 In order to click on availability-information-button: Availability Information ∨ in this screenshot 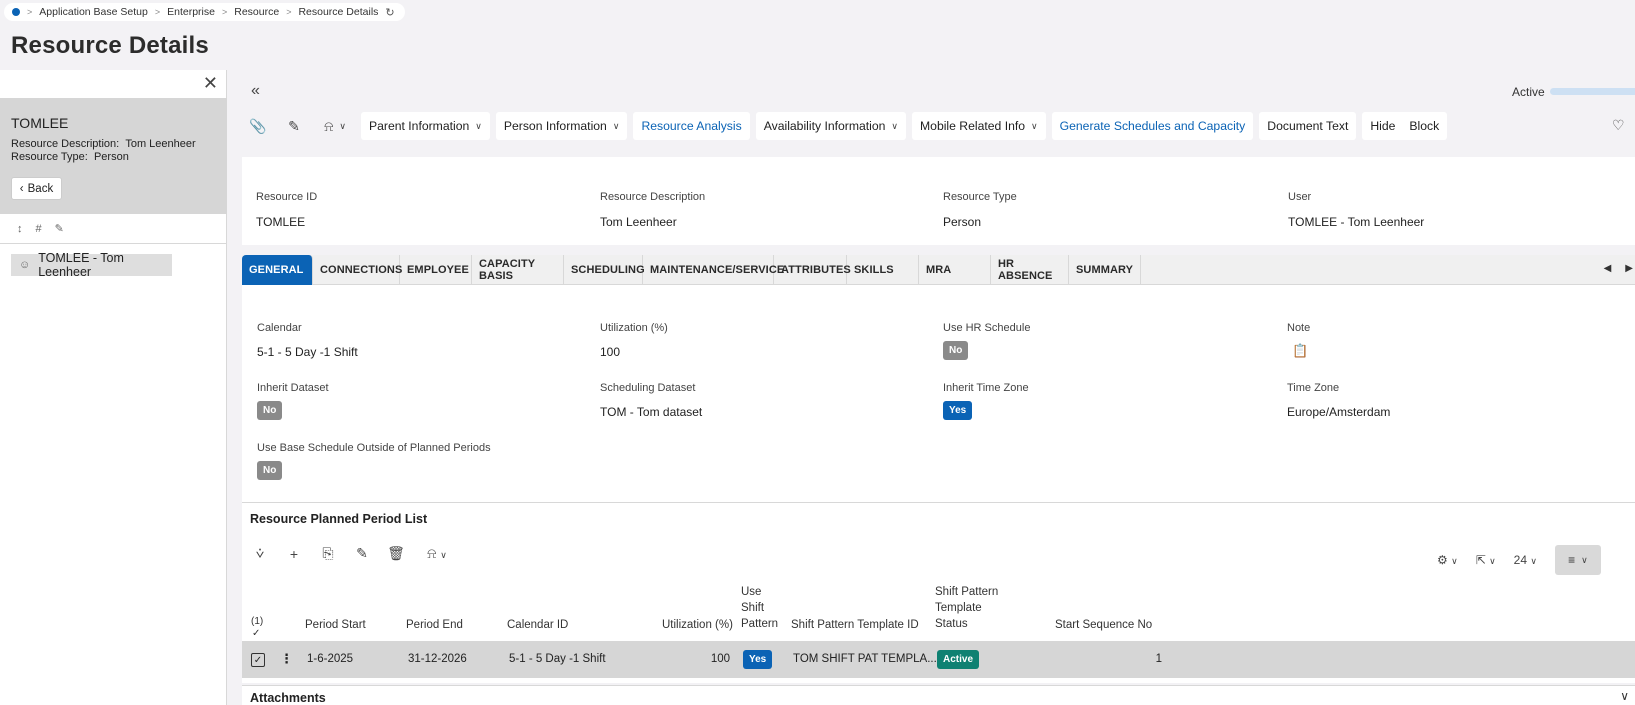, I will do `click(831, 126)`.